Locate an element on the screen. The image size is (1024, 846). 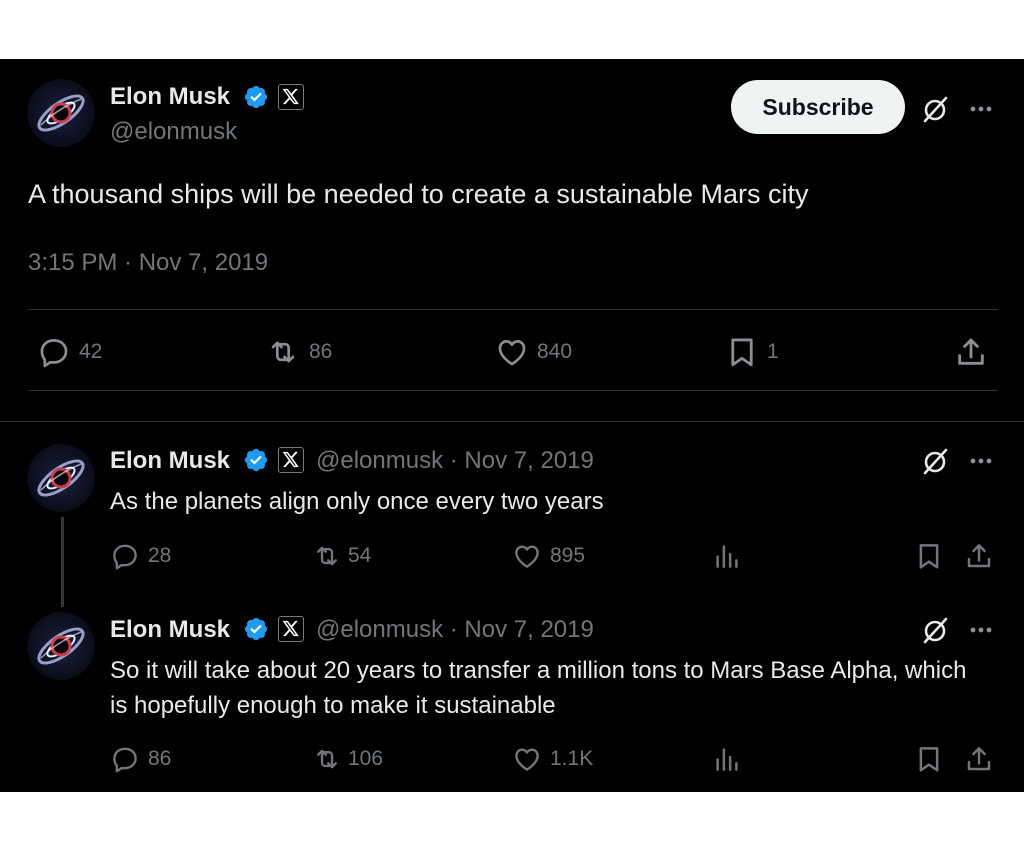
reply-count: 28 is located at coordinates (160, 555).